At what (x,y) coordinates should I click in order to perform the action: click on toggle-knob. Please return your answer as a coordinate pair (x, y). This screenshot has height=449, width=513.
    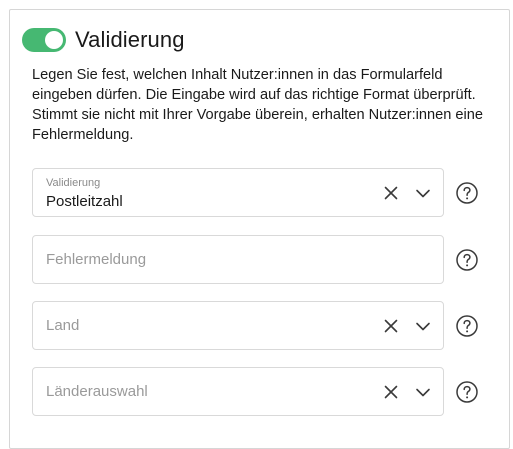
    Looking at the image, I should click on (54, 40).